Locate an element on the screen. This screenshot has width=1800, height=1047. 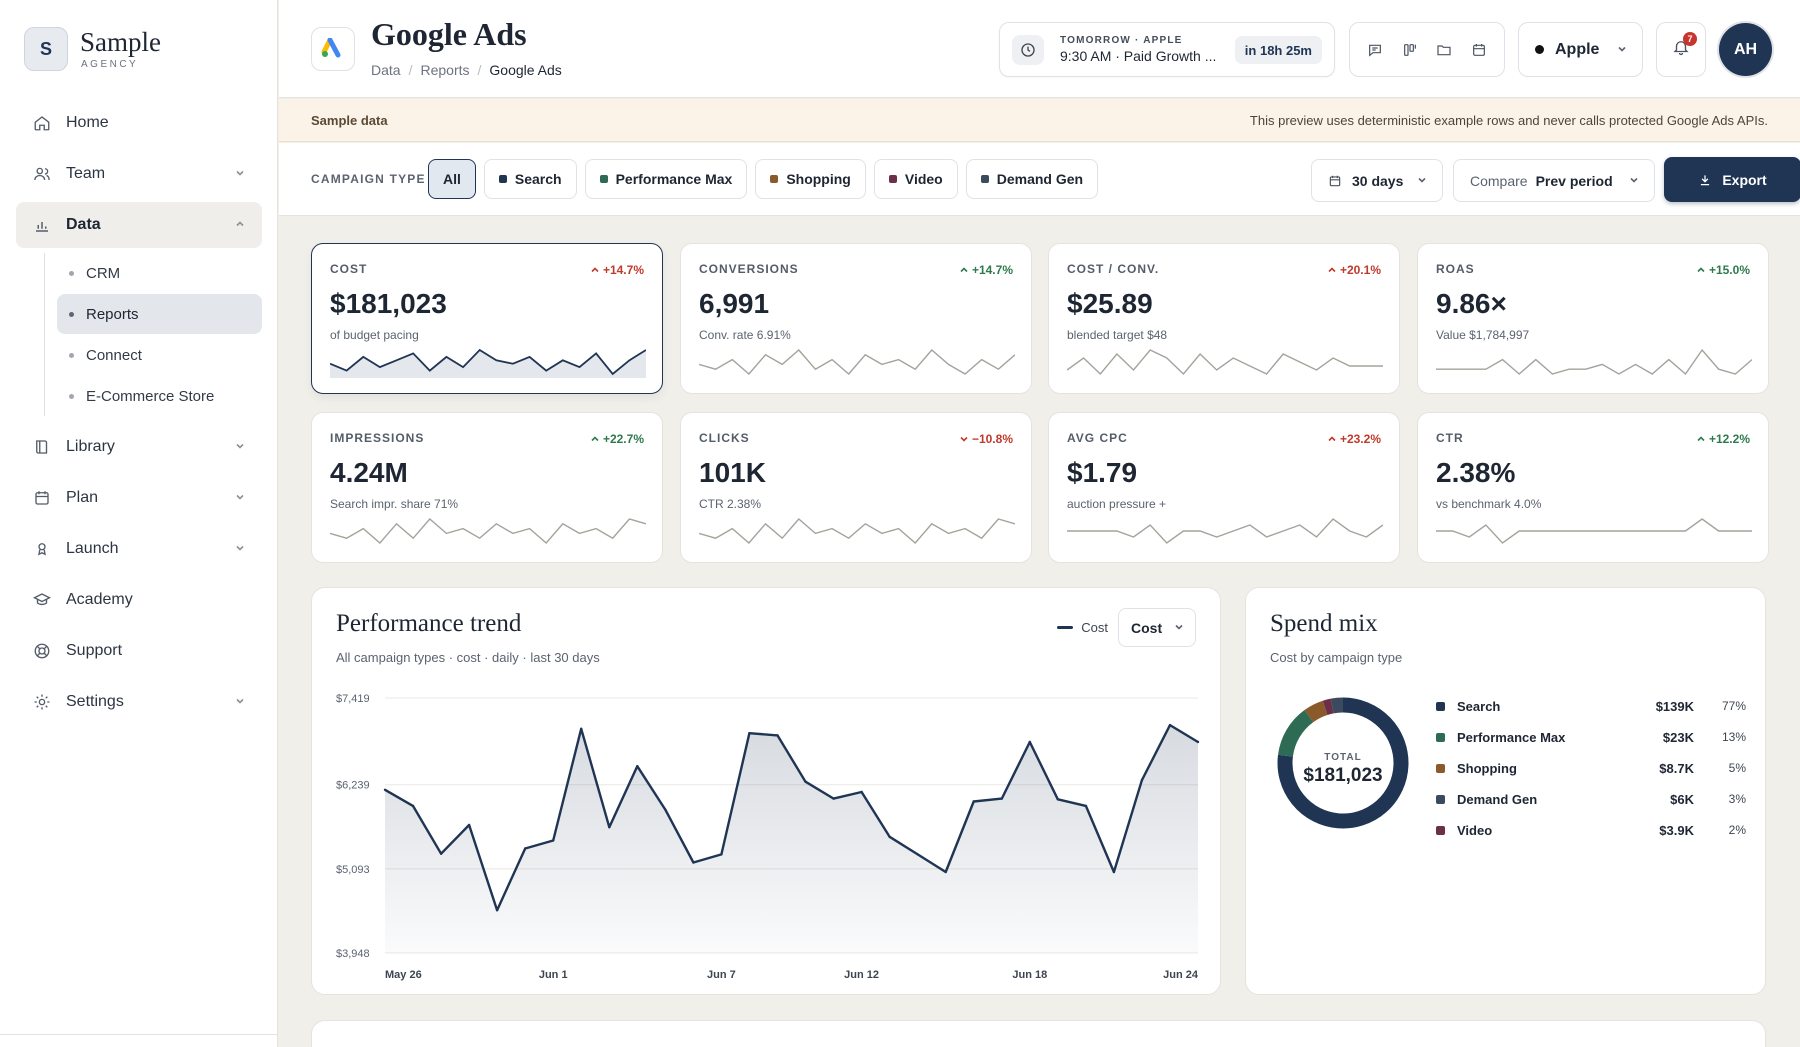
nav-item-launch: Launch is located at coordinates (139, 549).